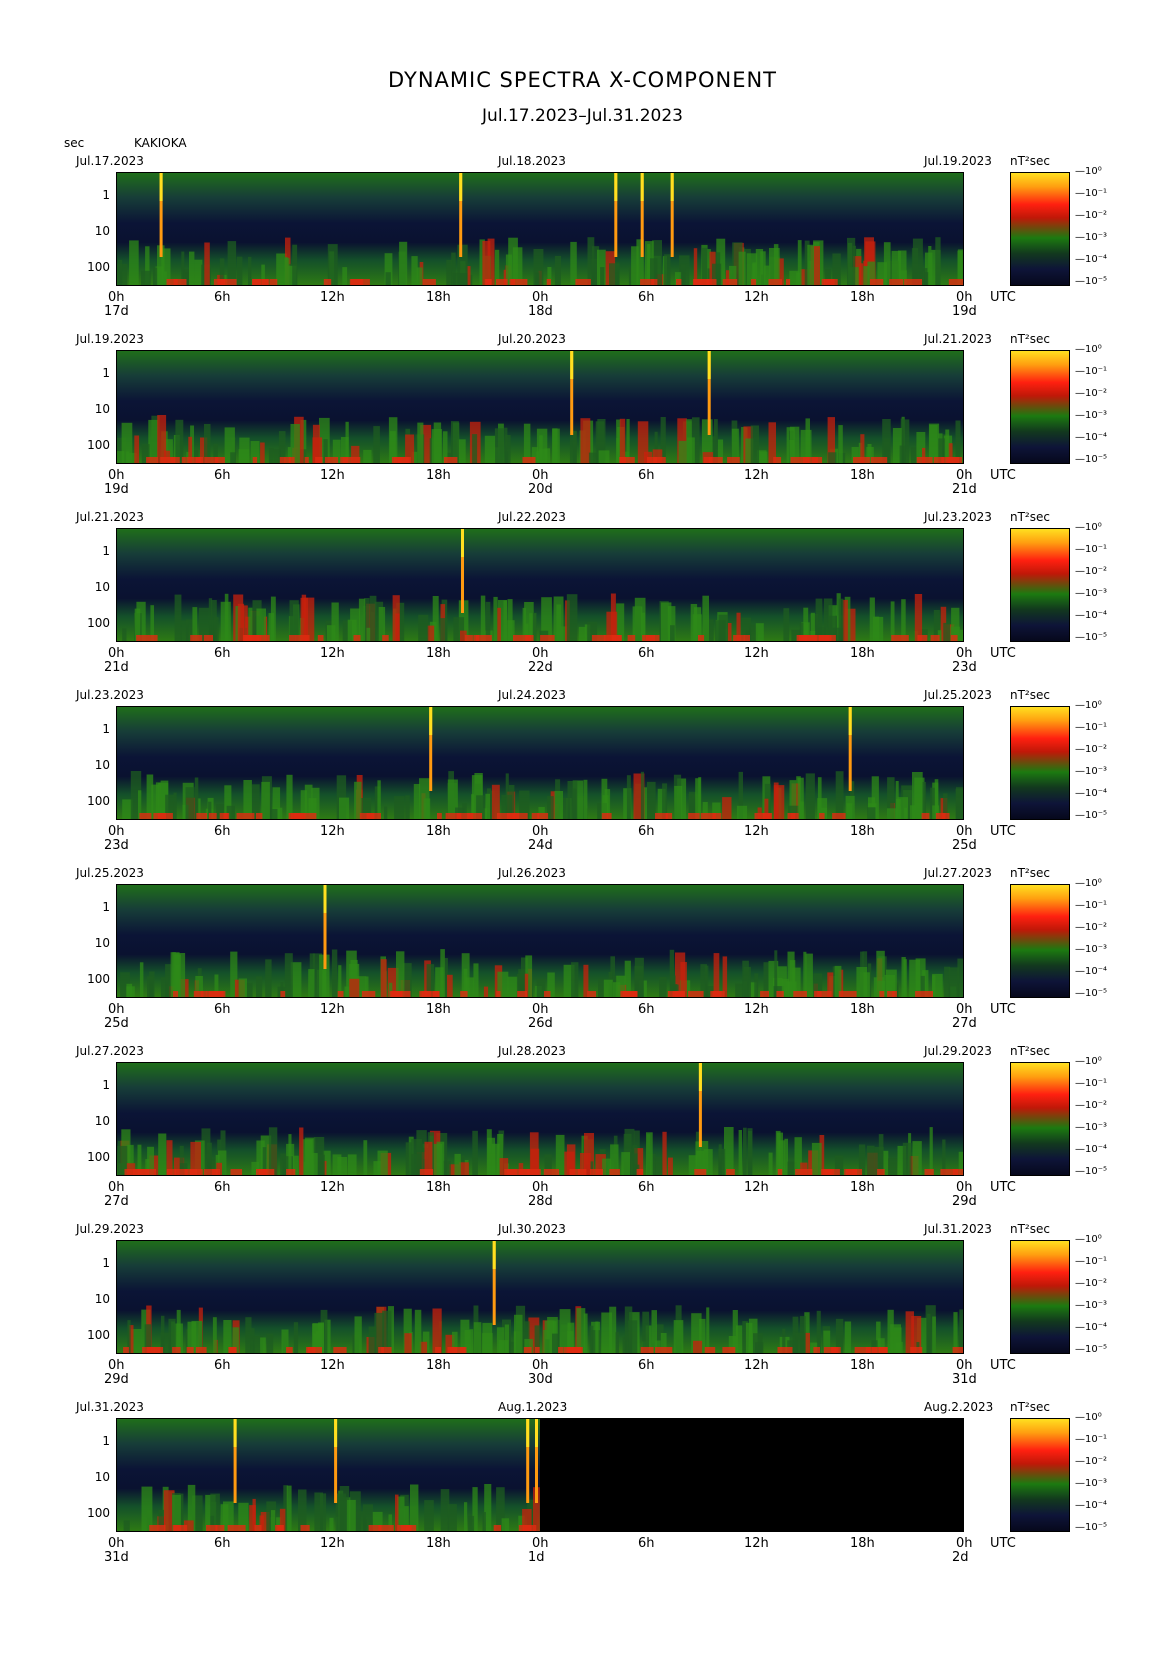  Describe the element at coordinates (540, 845) in the screenshot. I see `day-label: 24d` at that location.